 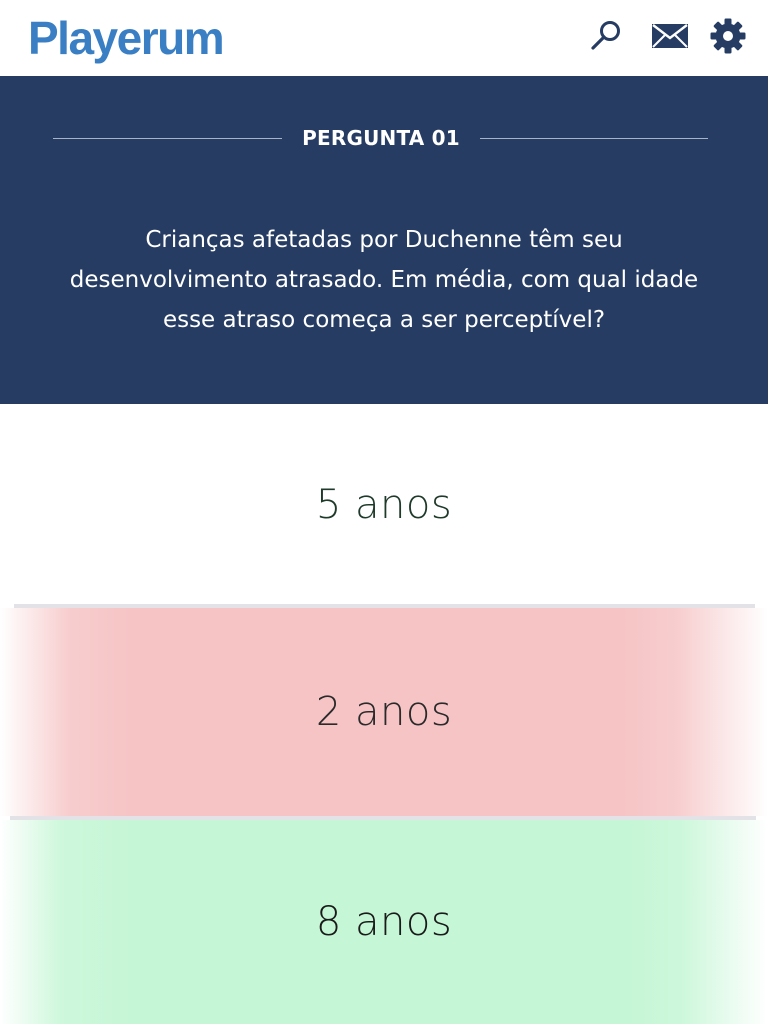 I want to click on question-number: PERGUNTA 01, so click(x=381, y=138).